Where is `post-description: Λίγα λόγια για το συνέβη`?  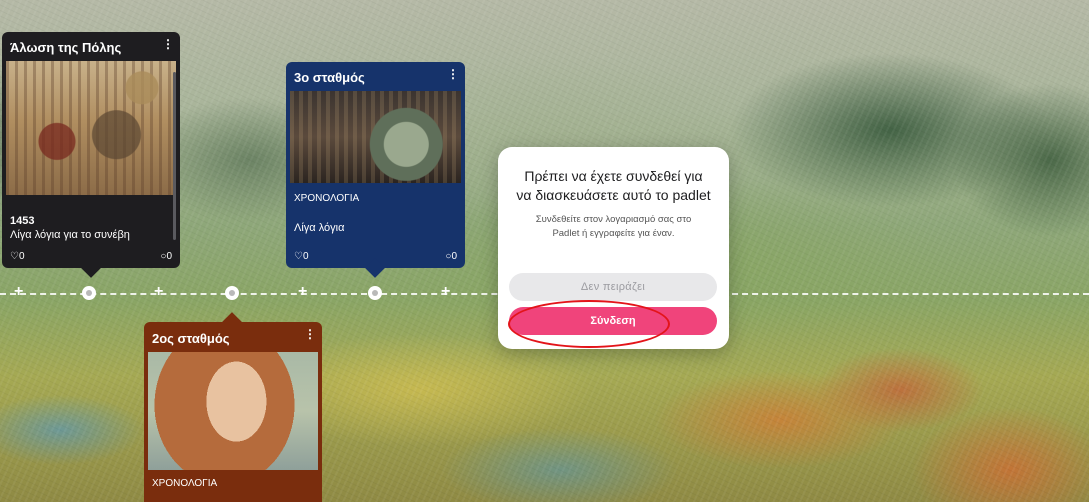 post-description: Λίγα λόγια για το συνέβη is located at coordinates (70, 235).